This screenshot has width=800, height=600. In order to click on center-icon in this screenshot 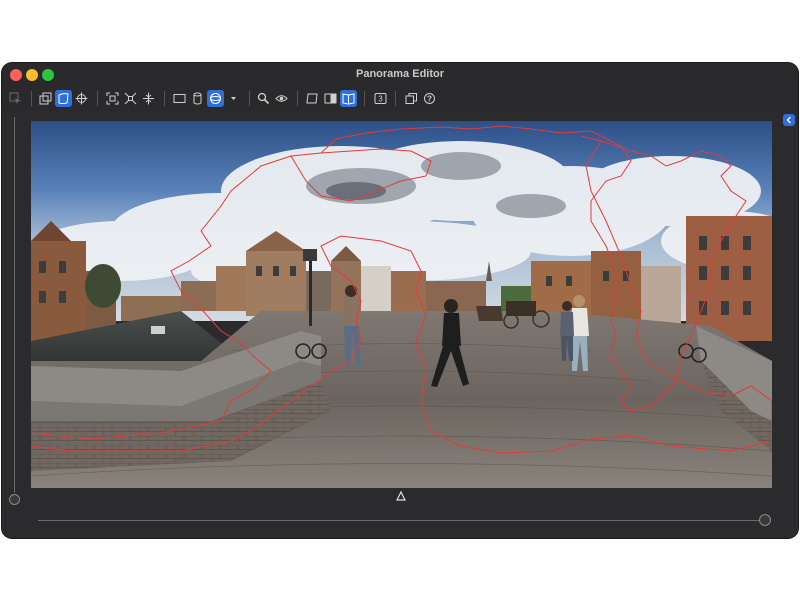, I will do `click(148, 98)`.